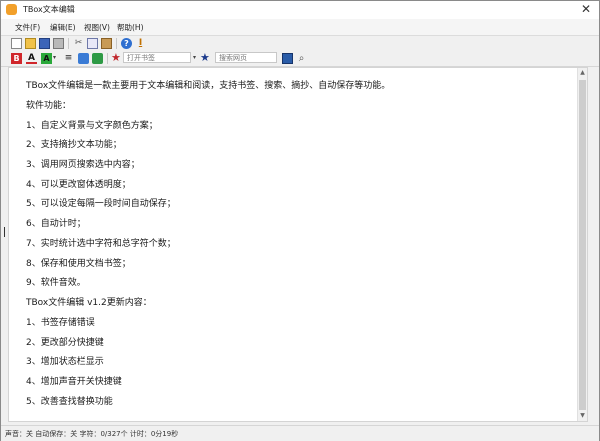 The height and width of the screenshot is (441, 600). I want to click on editor-line: 3、调用网页搜索选中内容；, so click(83, 165).